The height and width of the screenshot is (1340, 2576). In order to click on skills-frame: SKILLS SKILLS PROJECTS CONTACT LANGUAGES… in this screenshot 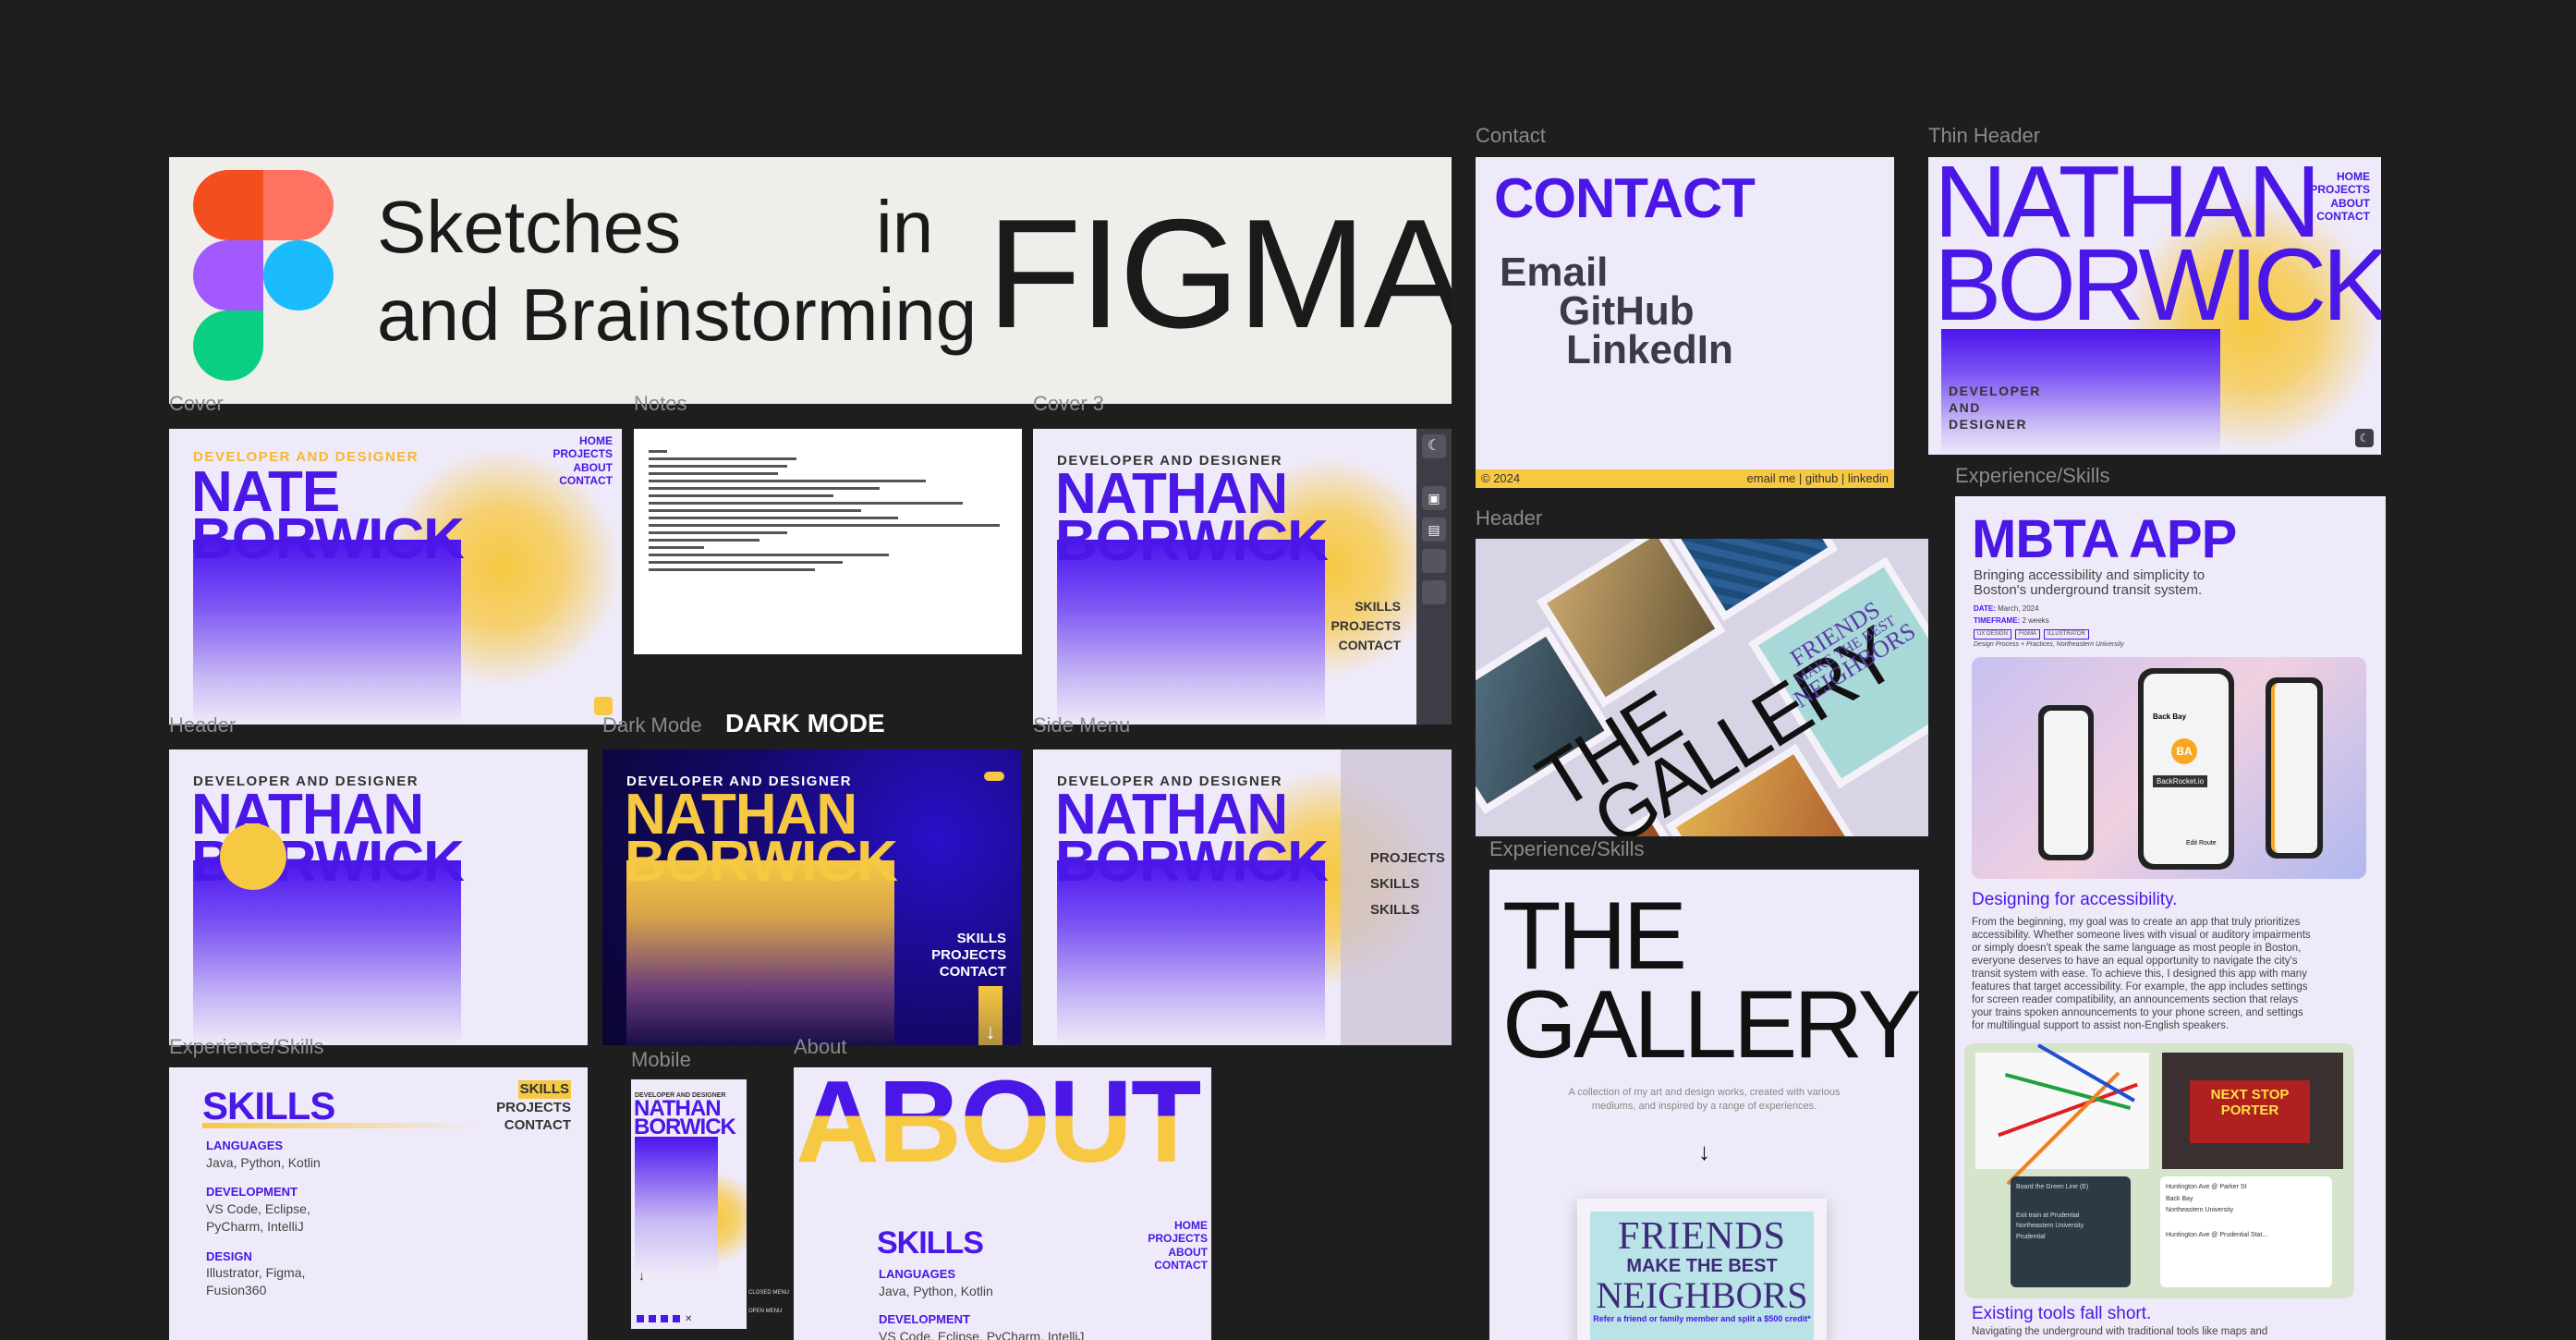, I will do `click(378, 1203)`.